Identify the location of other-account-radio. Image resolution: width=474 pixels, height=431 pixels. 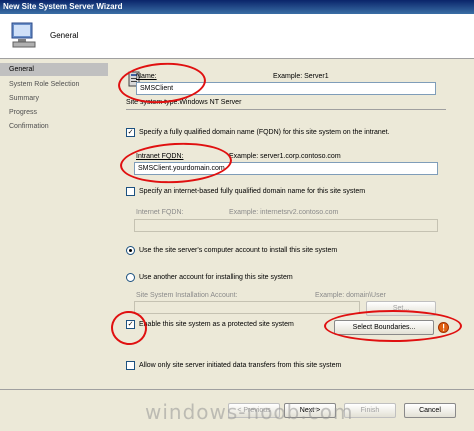
(130, 277).